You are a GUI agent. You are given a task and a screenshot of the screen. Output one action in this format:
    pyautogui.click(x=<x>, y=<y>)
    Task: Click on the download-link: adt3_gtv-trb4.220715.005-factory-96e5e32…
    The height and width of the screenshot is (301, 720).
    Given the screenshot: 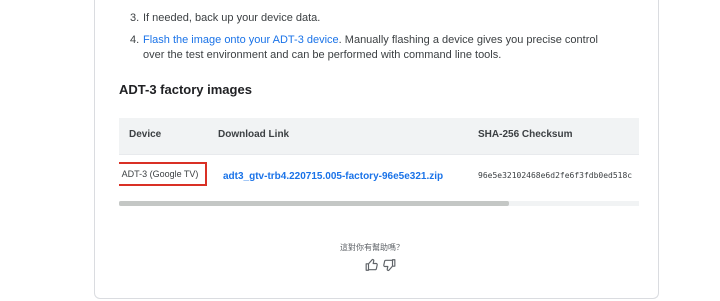 What is the action you would take?
    pyautogui.click(x=333, y=176)
    